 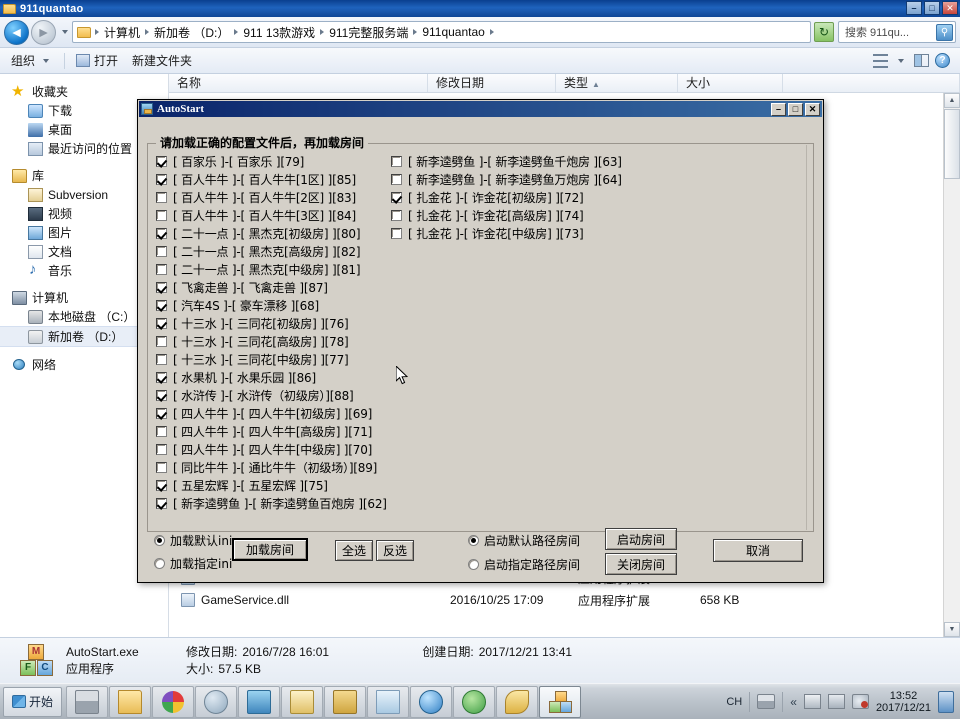 I want to click on display-tray-icon, so click(x=836, y=701).